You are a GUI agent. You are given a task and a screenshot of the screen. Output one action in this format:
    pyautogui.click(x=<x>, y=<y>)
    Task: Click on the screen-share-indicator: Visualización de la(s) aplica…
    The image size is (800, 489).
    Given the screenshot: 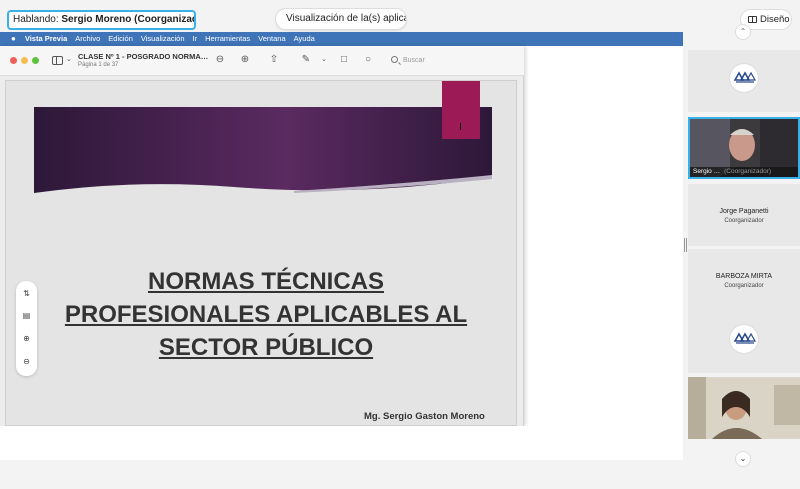 What is the action you would take?
    pyautogui.click(x=341, y=19)
    